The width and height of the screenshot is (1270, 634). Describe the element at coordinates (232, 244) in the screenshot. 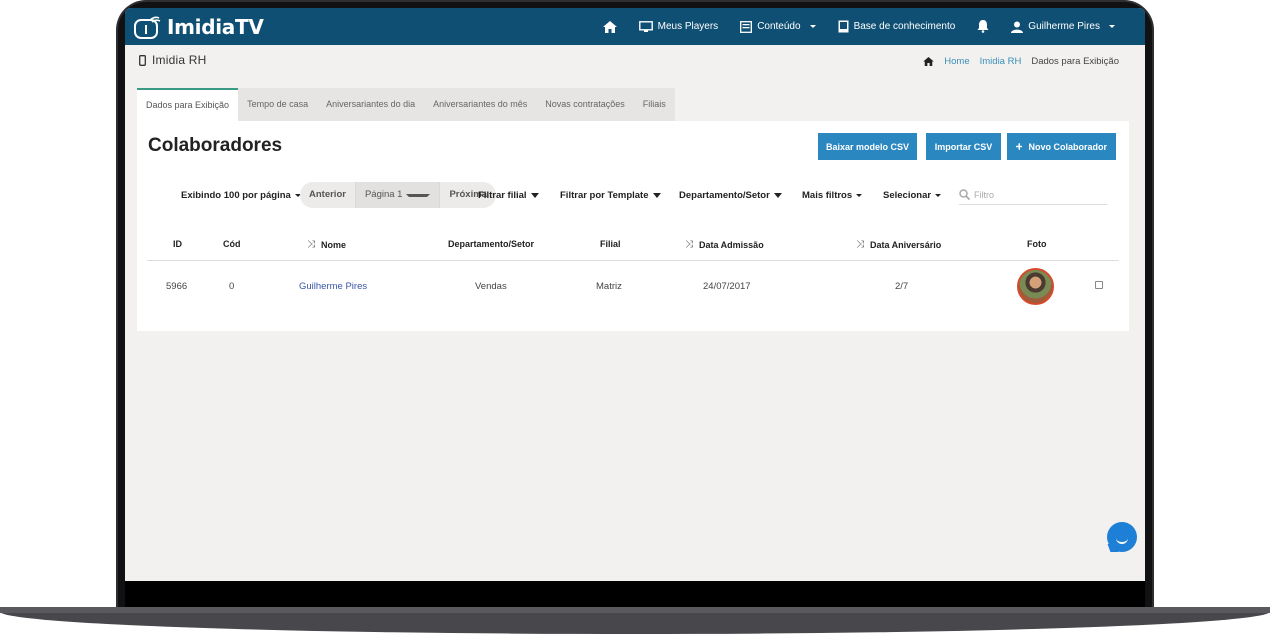

I see `col-cod: Cód` at that location.